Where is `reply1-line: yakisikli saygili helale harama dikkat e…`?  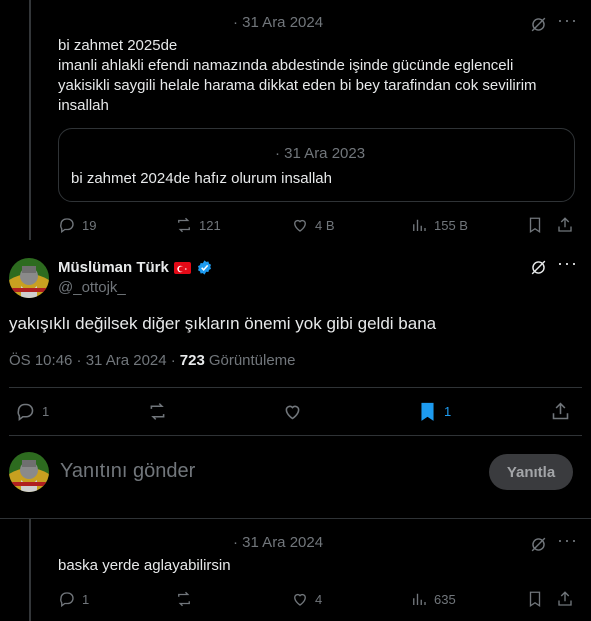
reply1-line: yakisikli saygili helale harama dikkat e… is located at coordinates (297, 85).